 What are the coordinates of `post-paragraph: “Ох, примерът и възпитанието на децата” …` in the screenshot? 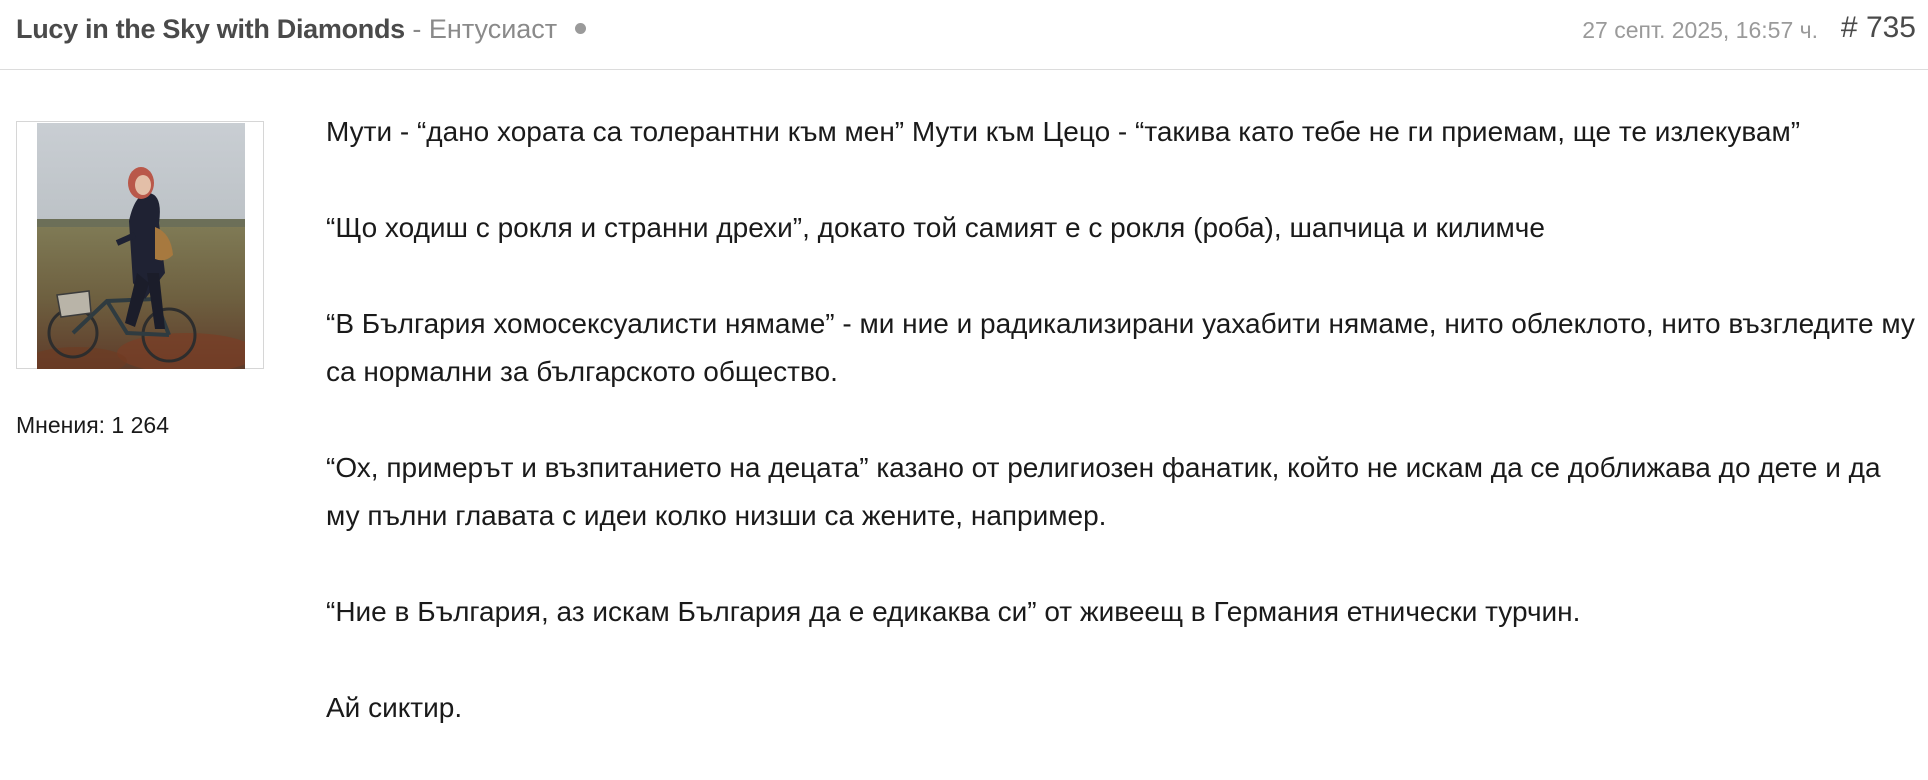 It's located at (1103, 491).